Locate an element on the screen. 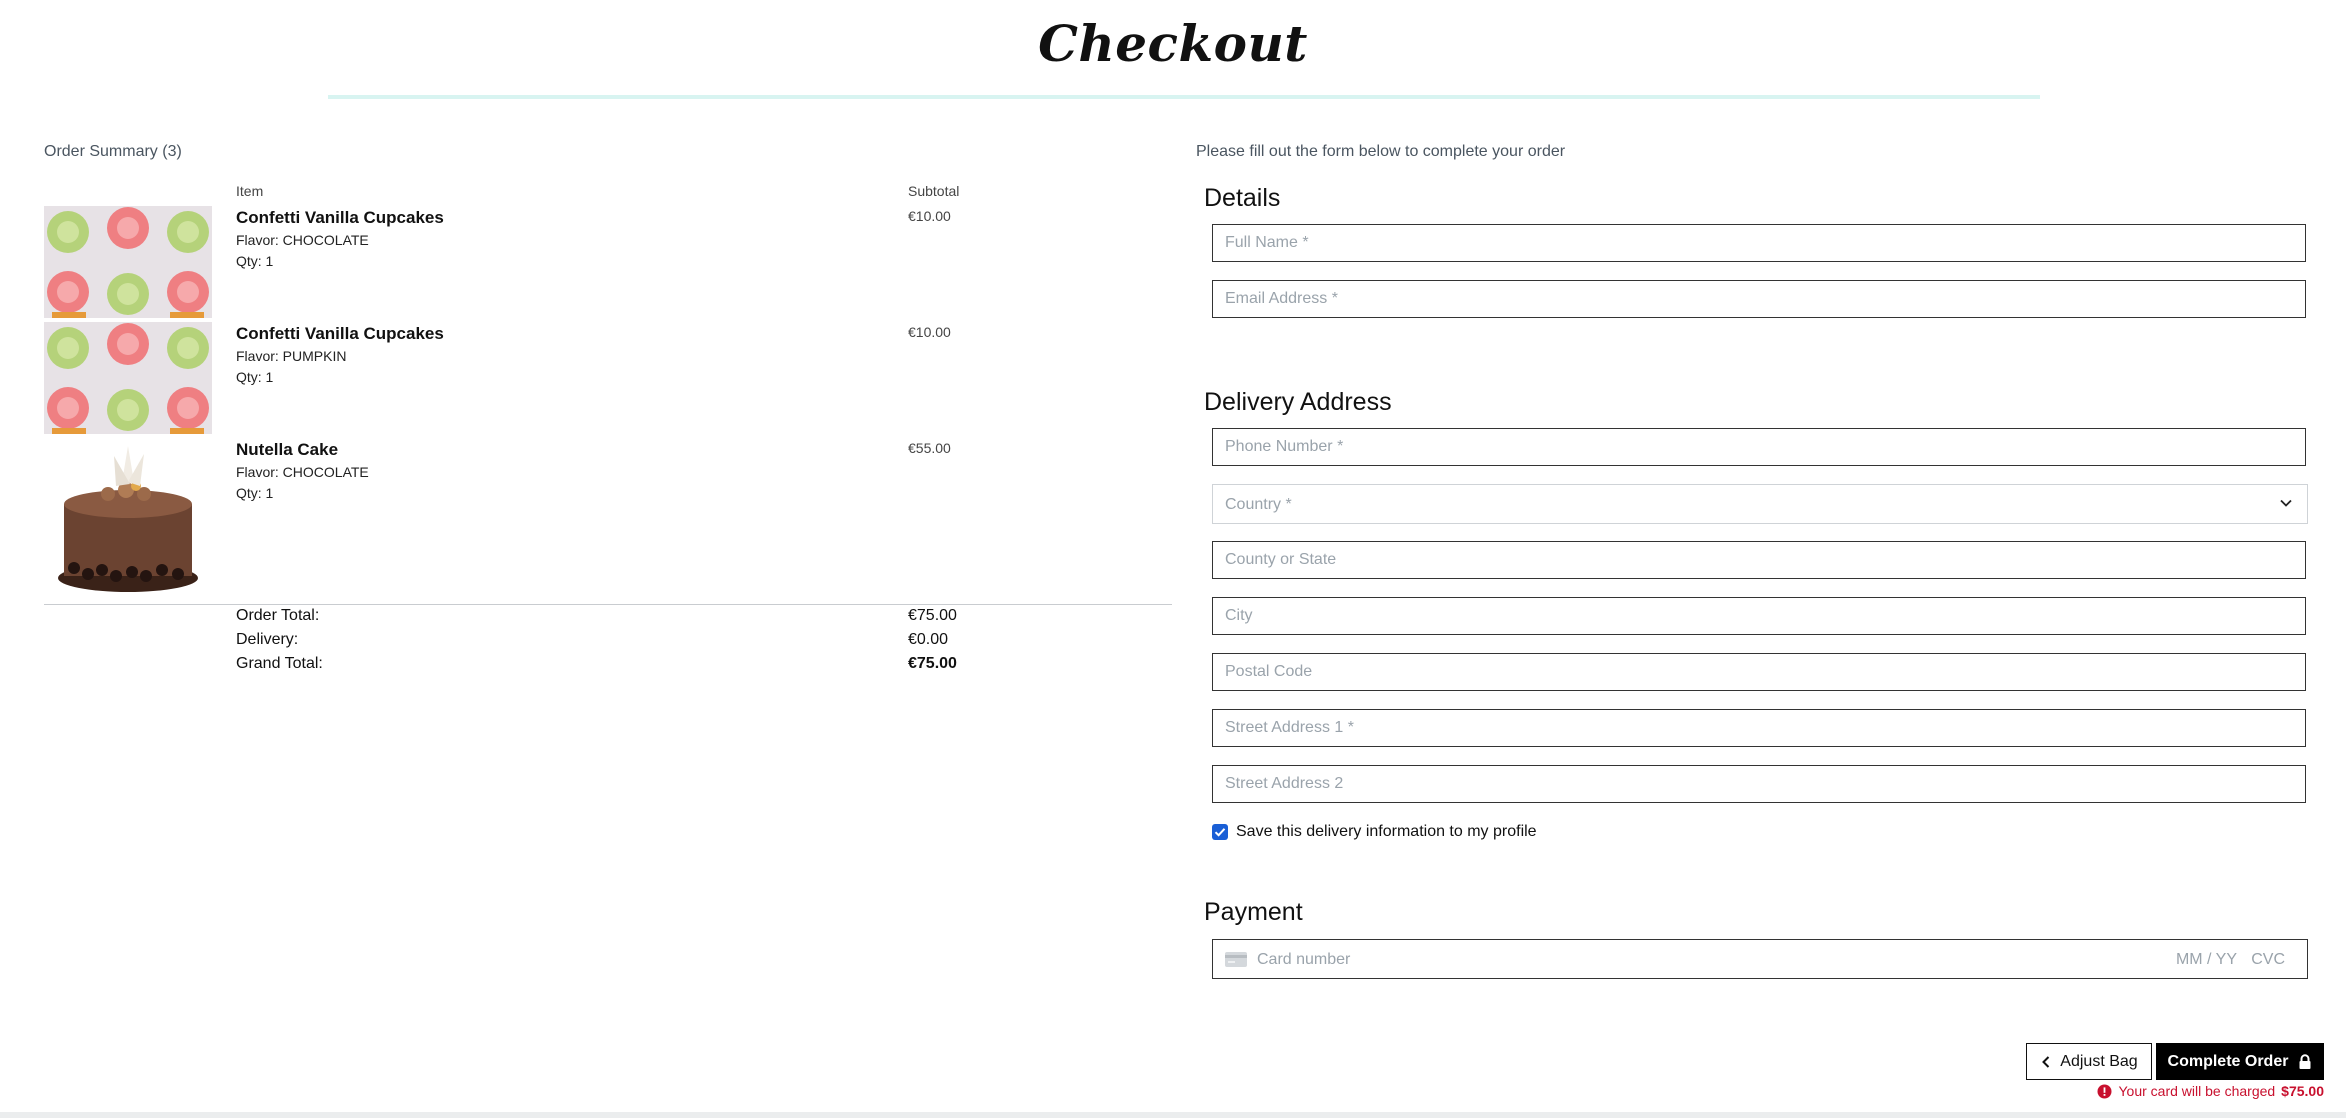  save-info-checkbox is located at coordinates (1220, 832).